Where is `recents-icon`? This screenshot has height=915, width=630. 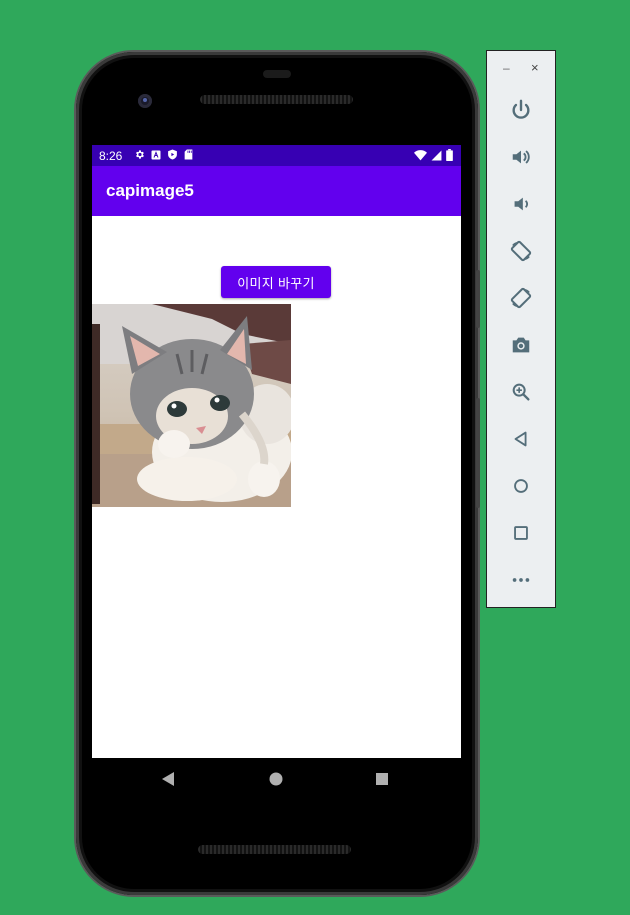
recents-icon is located at coordinates (383, 779).